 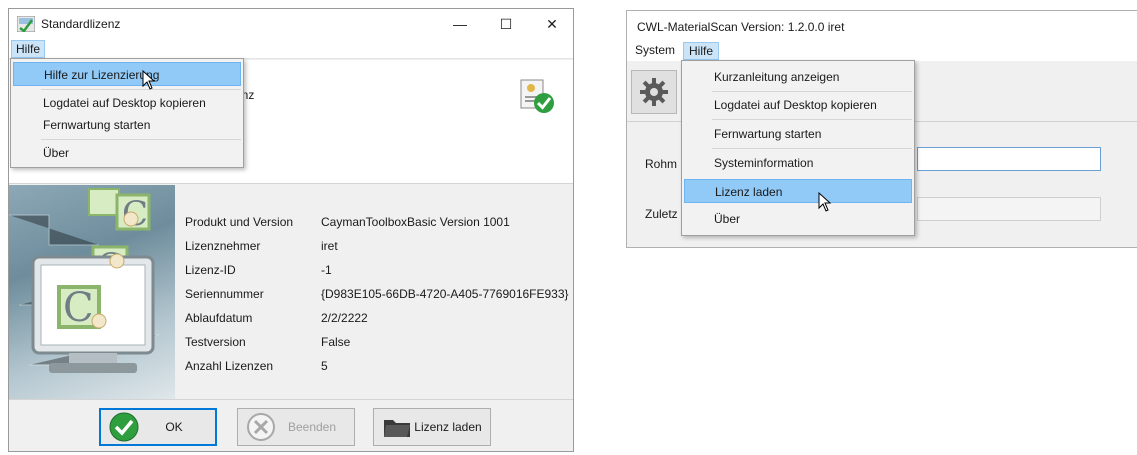 I want to click on check-circle-icon, so click(x=124, y=427).